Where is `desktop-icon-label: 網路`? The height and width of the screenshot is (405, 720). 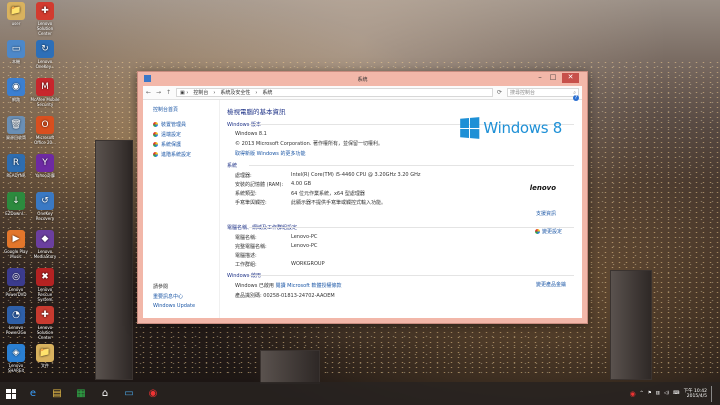
desktop-icon-label: 網路 is located at coordinates (16, 99).